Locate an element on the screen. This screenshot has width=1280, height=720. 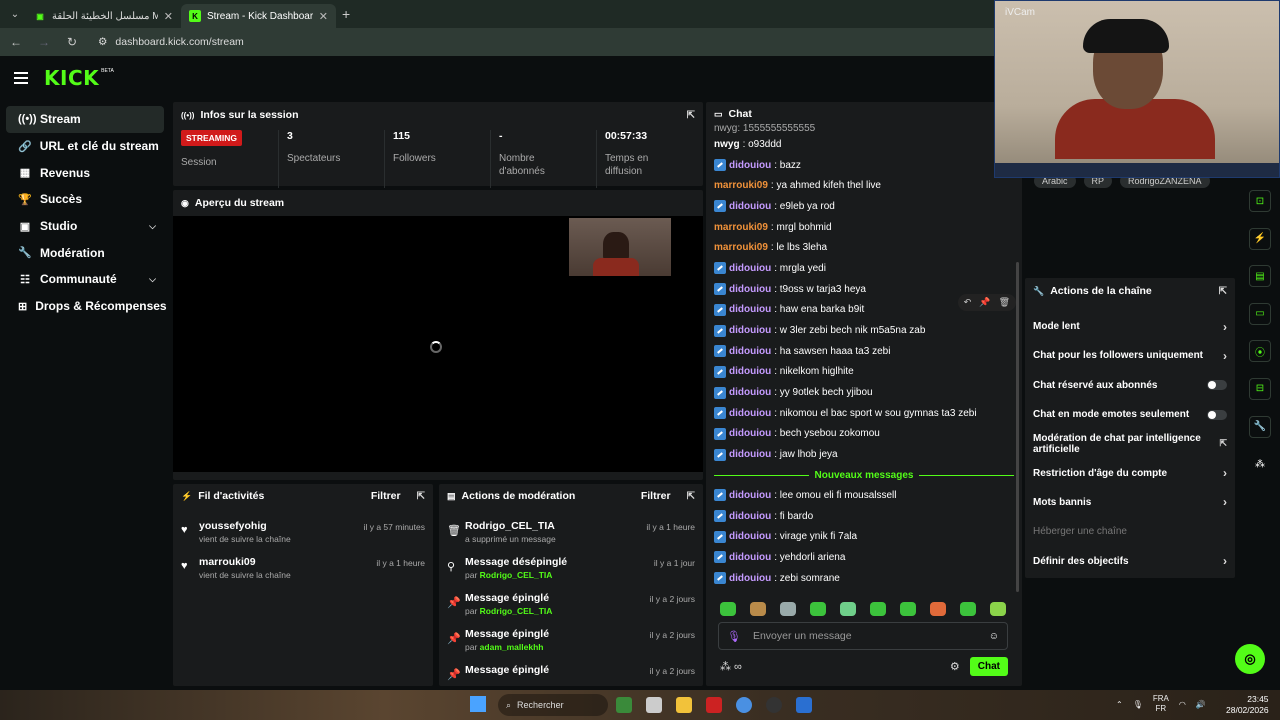
action-banned-words: Mots bannis › is located at coordinates (1130, 502).